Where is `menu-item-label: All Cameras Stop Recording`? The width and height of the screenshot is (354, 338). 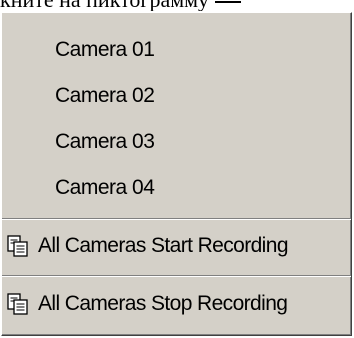
menu-item-label: All Cameras Stop Recording is located at coordinates (163, 303).